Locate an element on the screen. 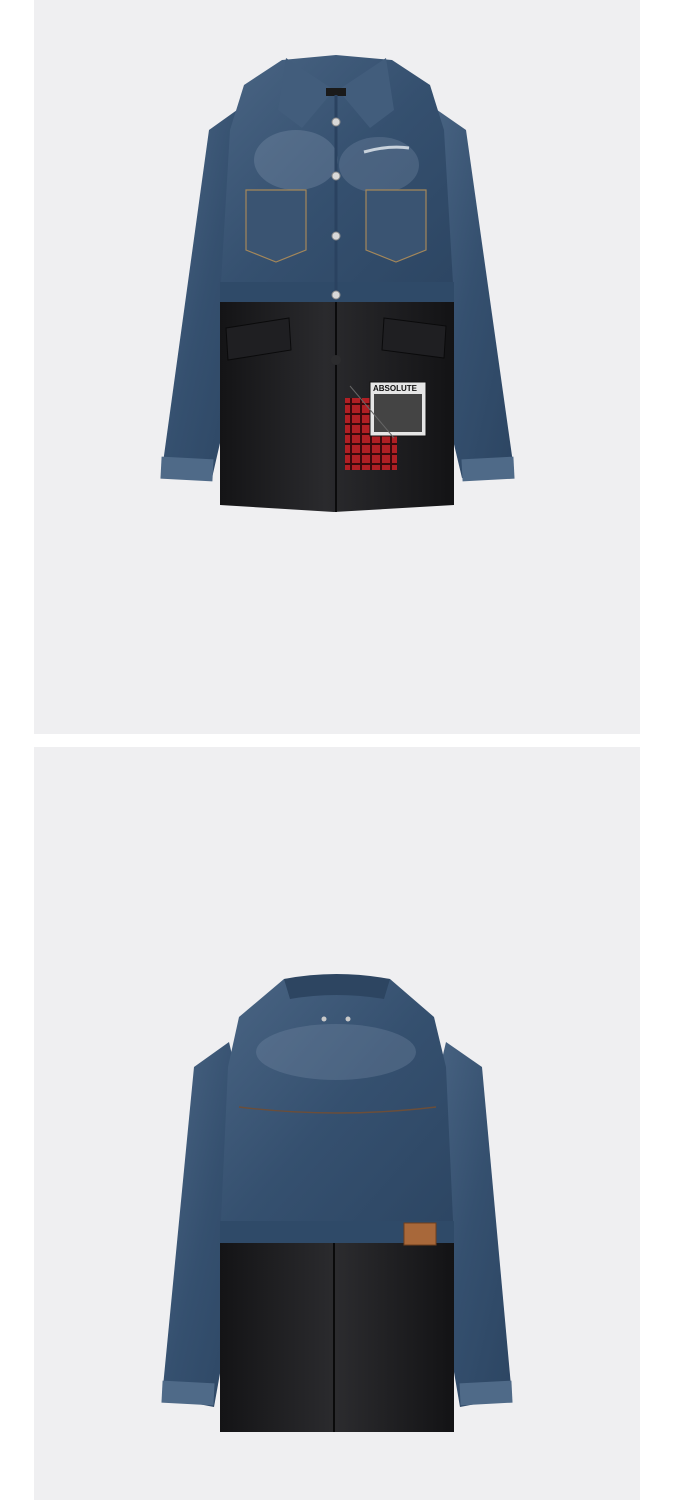 The image size is (674, 1500). leather-label is located at coordinates (420, 1234).